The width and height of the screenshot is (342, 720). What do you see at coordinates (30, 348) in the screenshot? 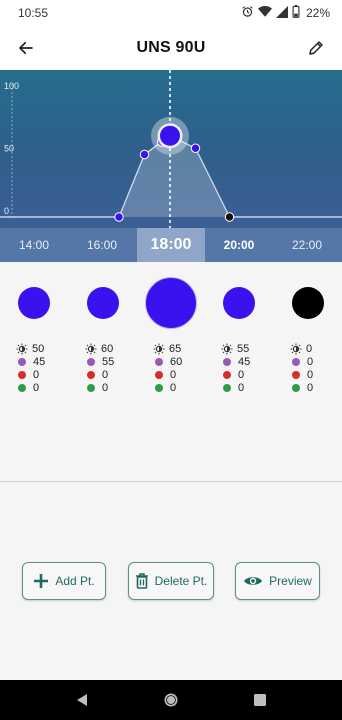
I see `channel-value-row: 50` at bounding box center [30, 348].